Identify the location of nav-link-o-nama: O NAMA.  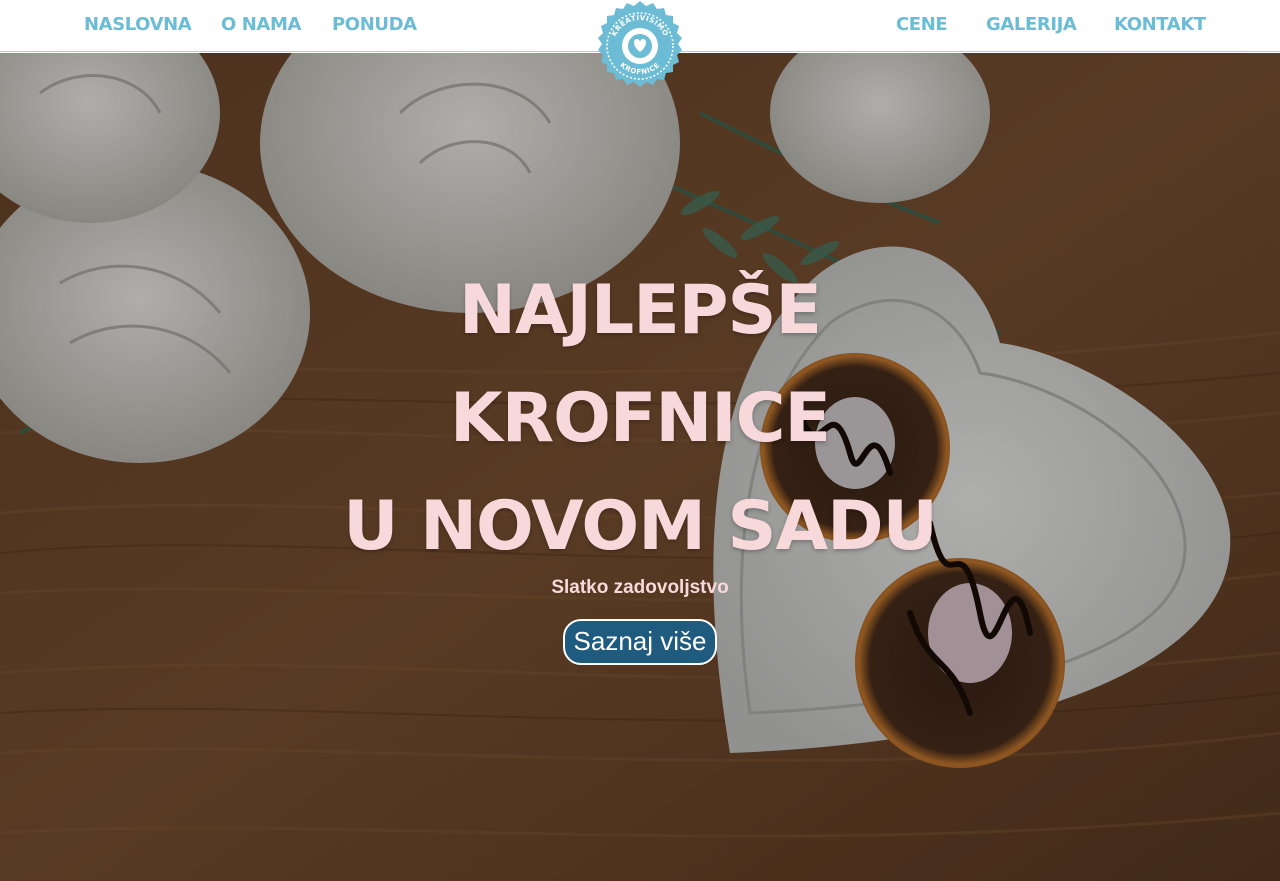
(261, 24).